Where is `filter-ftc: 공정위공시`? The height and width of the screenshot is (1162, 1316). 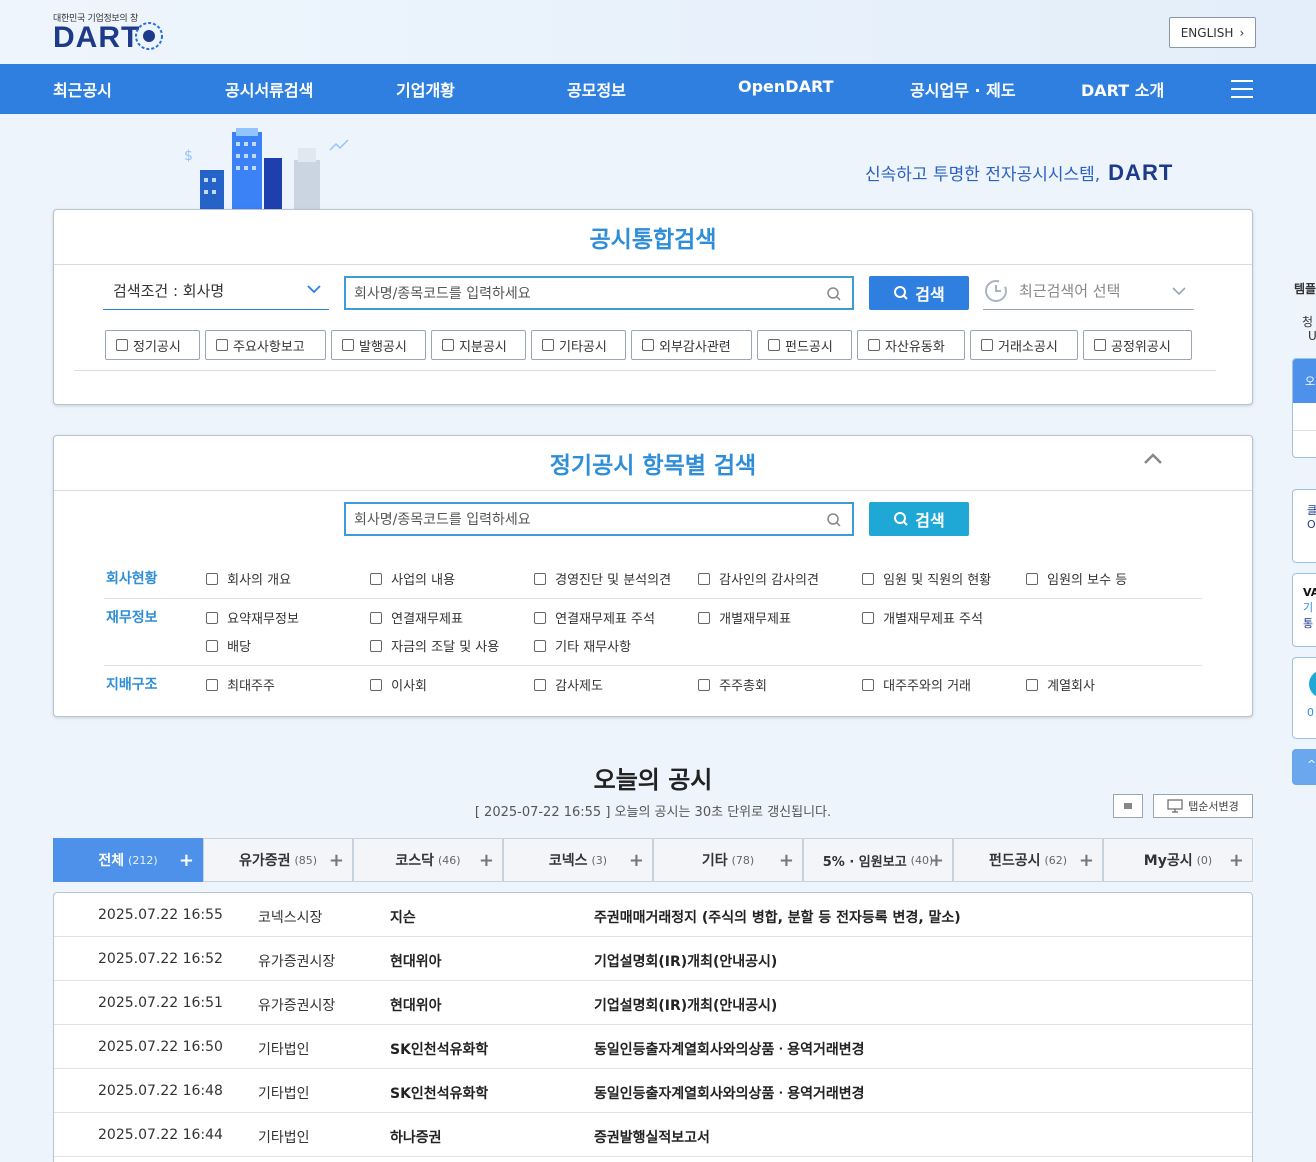
filter-ftc: 공정위공시 is located at coordinates (1137, 345).